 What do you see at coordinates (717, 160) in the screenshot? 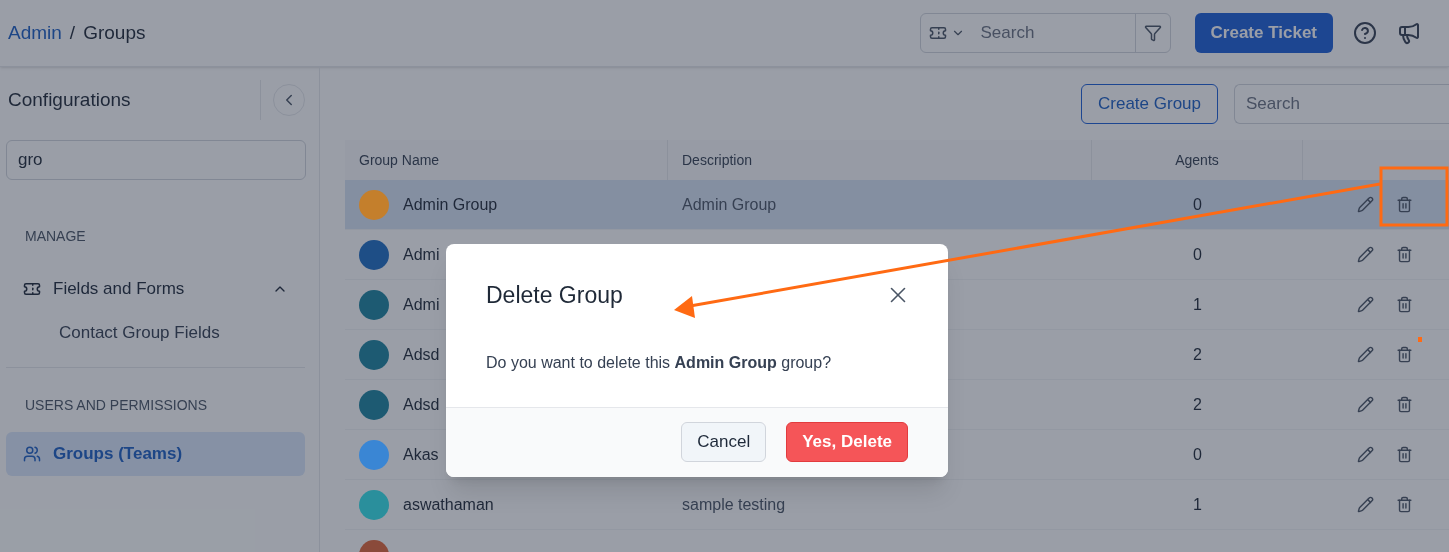
I see `column-header: Description` at bounding box center [717, 160].